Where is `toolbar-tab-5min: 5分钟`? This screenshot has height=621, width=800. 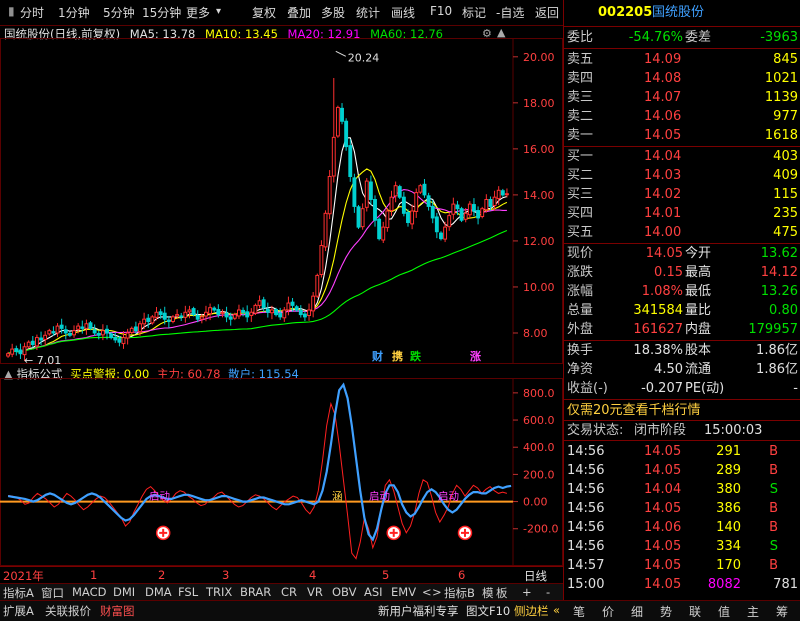 toolbar-tab-5min: 5分钟 is located at coordinates (119, 12).